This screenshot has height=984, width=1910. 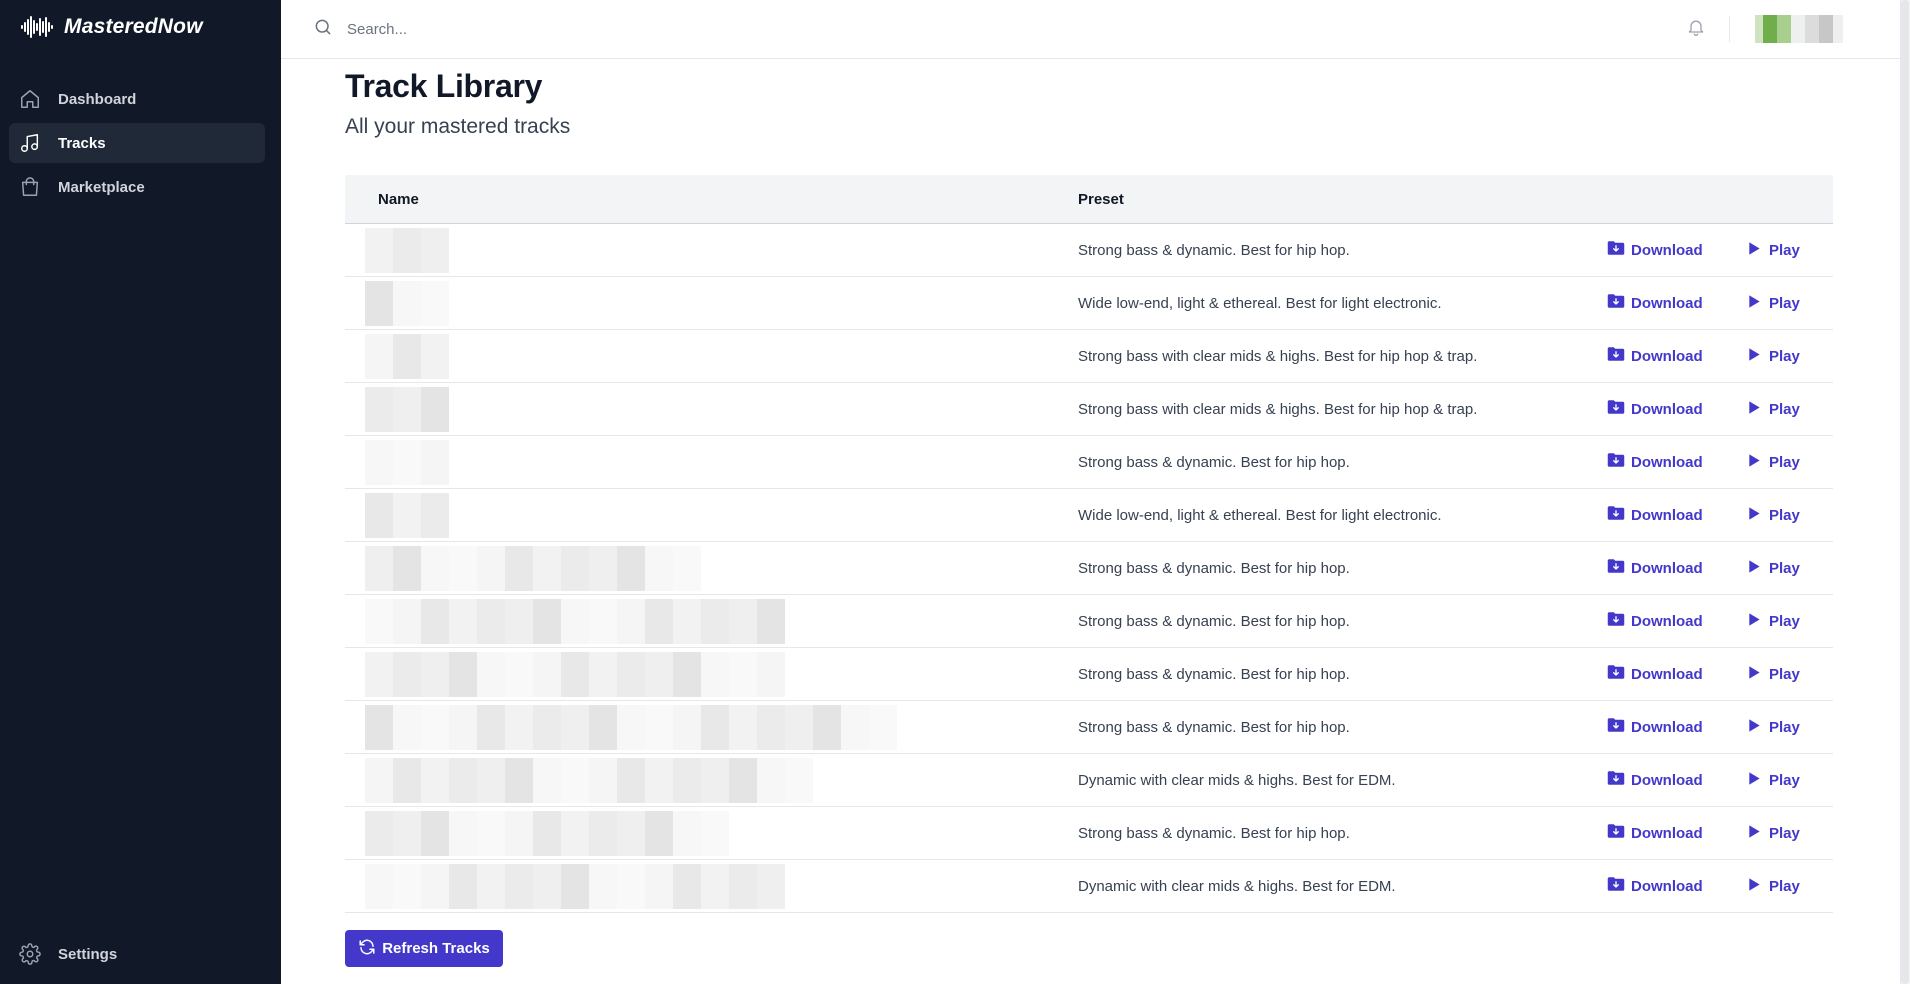 I want to click on sidebar-item-settings: Settings, so click(x=137, y=954).